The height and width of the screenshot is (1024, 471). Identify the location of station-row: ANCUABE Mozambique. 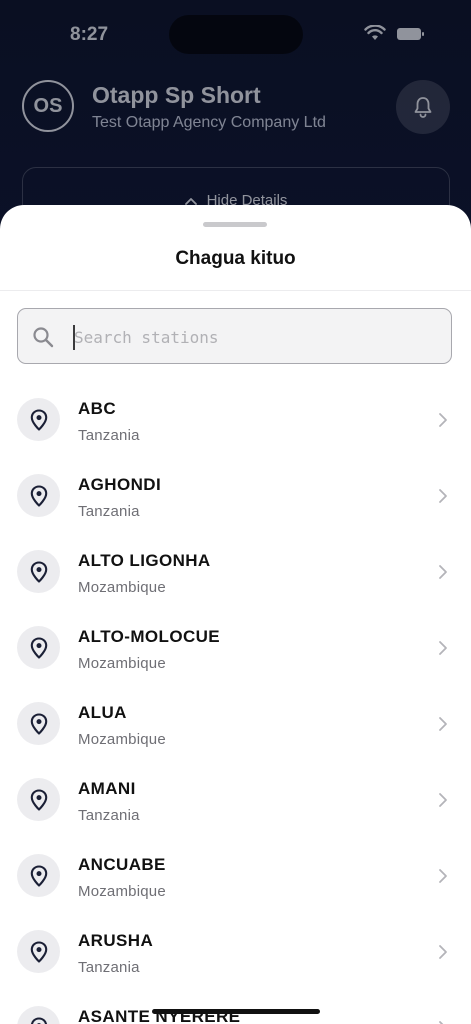
(235, 881).